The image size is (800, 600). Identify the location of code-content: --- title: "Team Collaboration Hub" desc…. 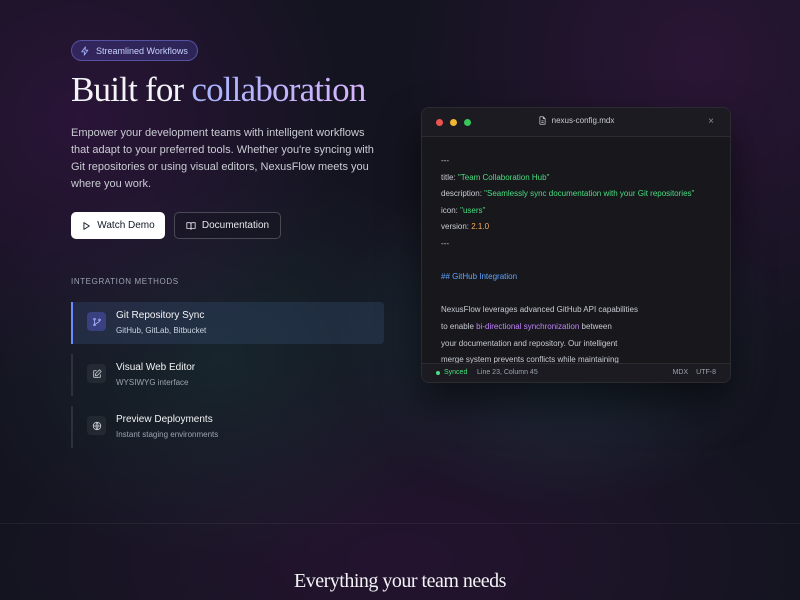
(580, 261).